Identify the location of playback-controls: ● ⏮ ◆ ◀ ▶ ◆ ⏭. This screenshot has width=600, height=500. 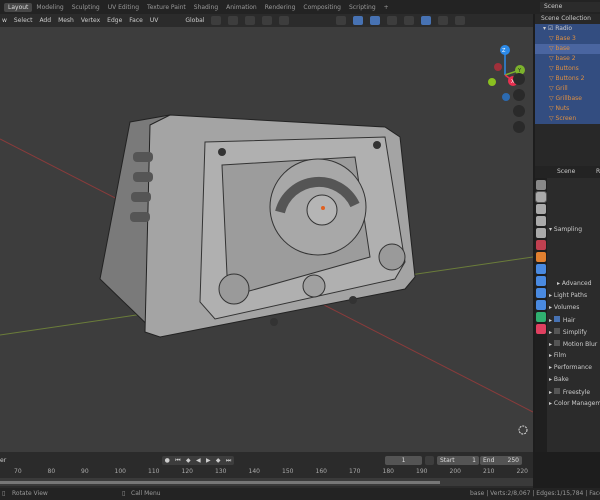
(198, 460).